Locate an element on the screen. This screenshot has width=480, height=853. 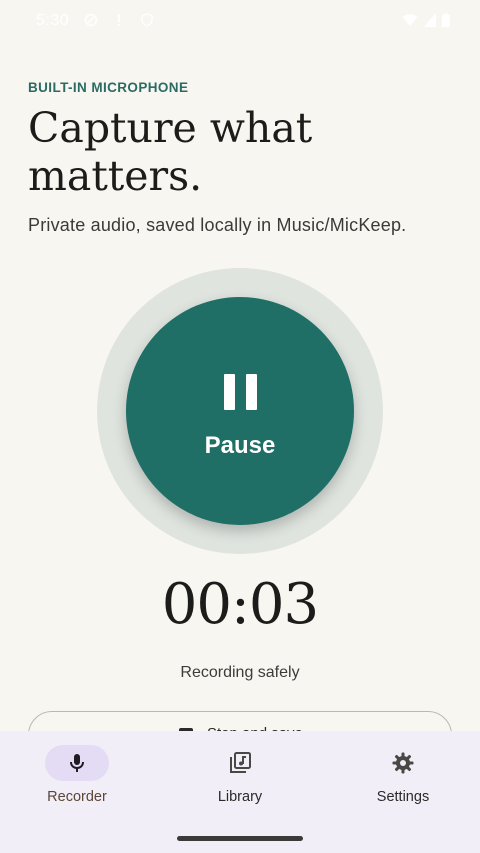
do-not-disturb-icon is located at coordinates (91, 20).